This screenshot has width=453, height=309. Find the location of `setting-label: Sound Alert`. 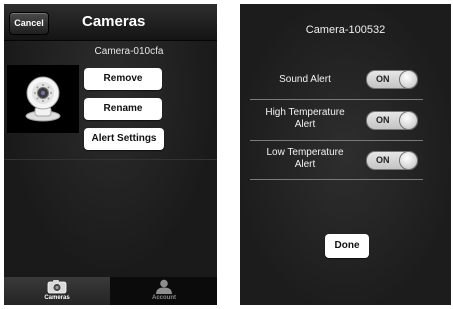

setting-label: Sound Alert is located at coordinates (305, 80).